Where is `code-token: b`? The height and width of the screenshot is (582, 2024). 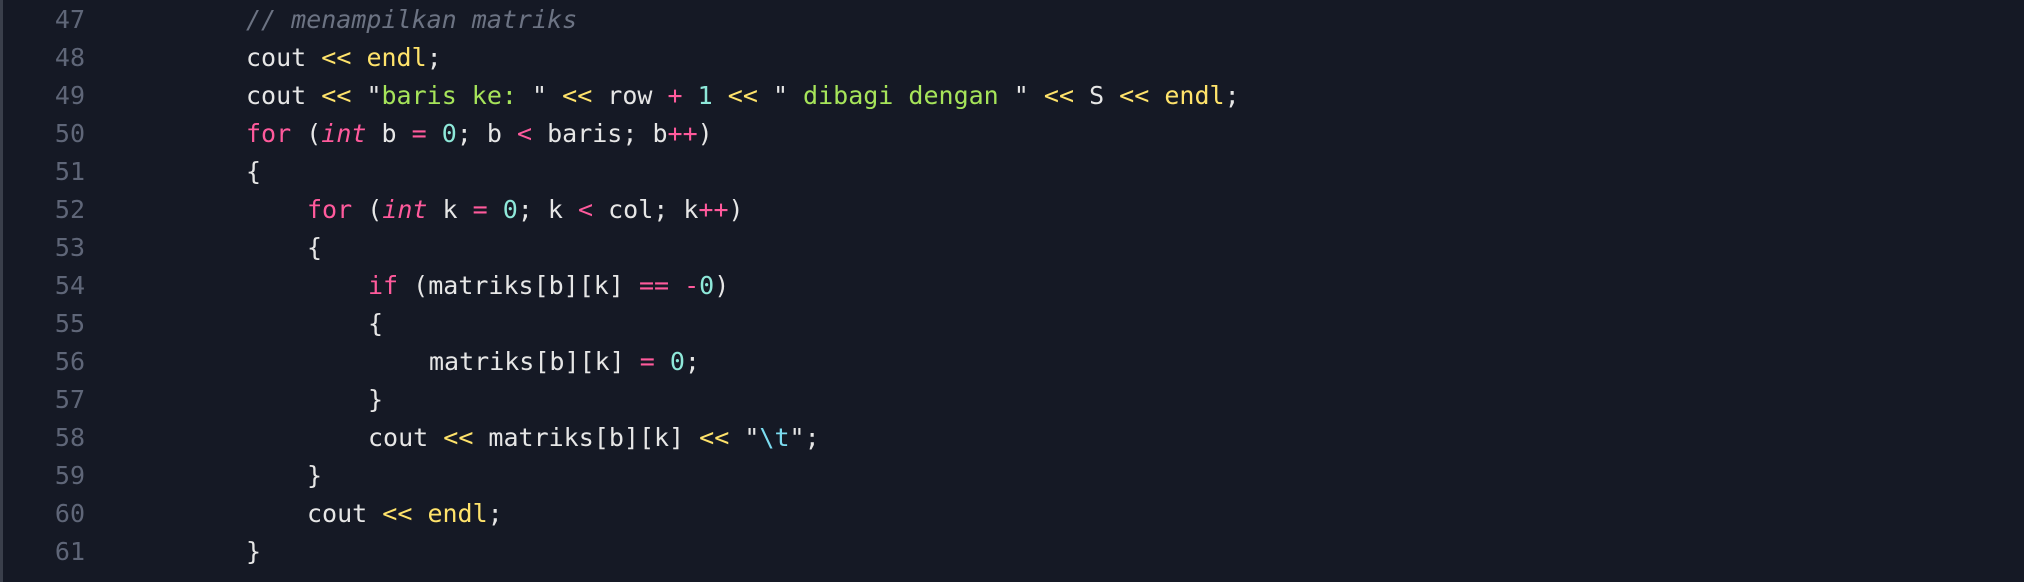
code-token: b is located at coordinates (389, 133).